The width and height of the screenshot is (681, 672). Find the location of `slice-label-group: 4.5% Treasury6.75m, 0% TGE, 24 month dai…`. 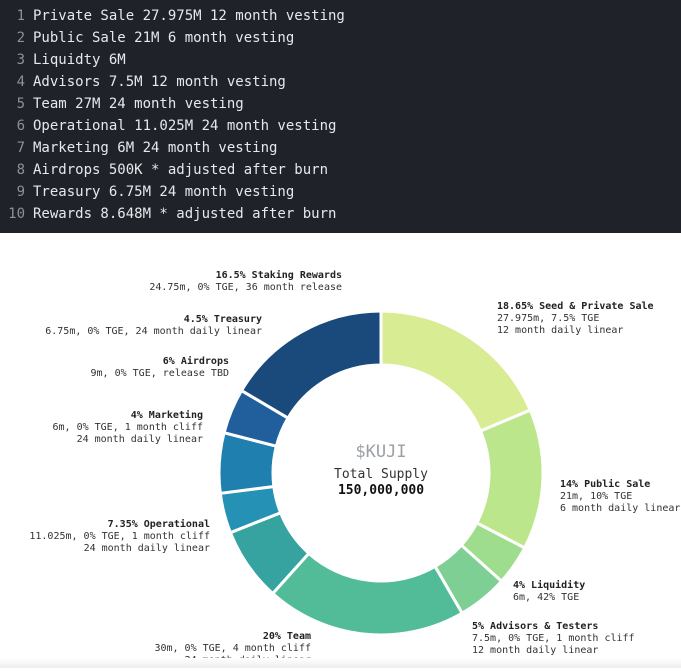

slice-label-group: 4.5% Treasury6.75m, 0% TGE, 24 month dai… is located at coordinates (153, 325).